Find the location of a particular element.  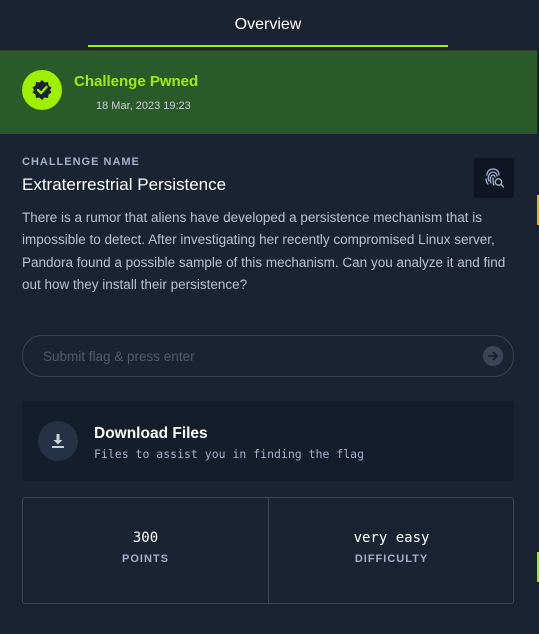

download-icon is located at coordinates (58, 441).